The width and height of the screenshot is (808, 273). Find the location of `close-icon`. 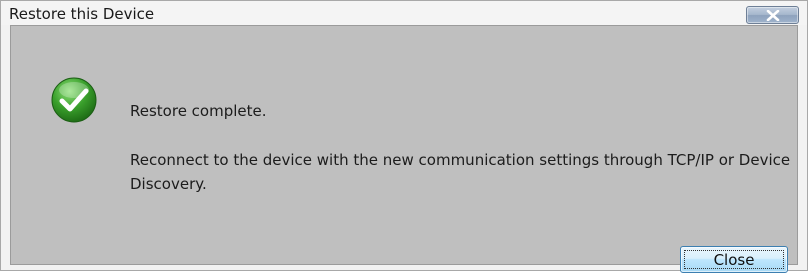

close-icon is located at coordinates (773, 15).